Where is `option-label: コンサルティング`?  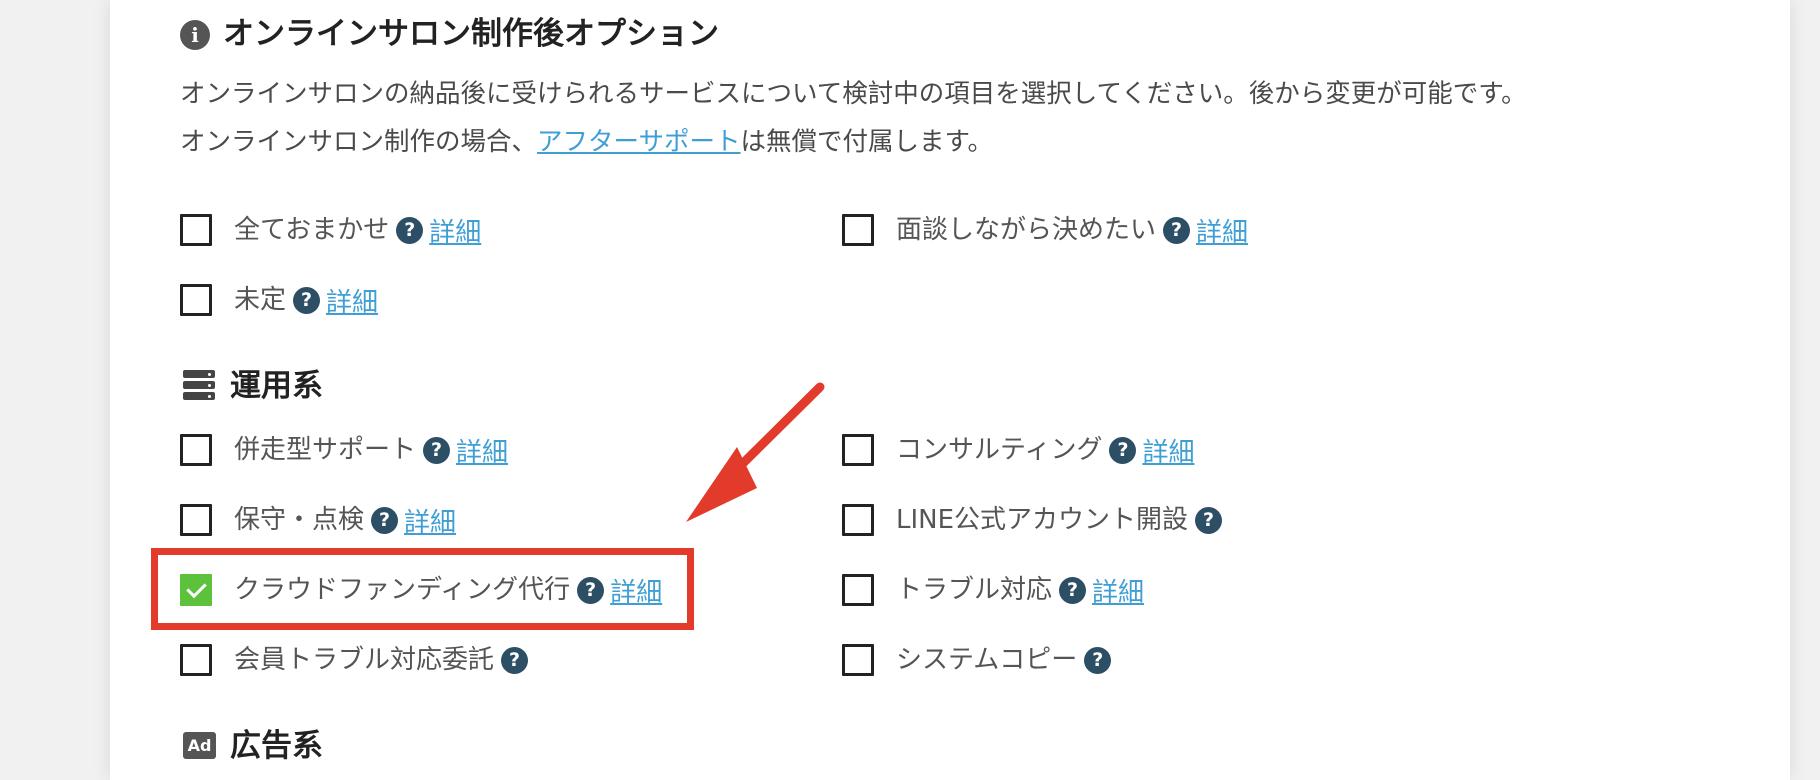 option-label: コンサルティング is located at coordinates (999, 450).